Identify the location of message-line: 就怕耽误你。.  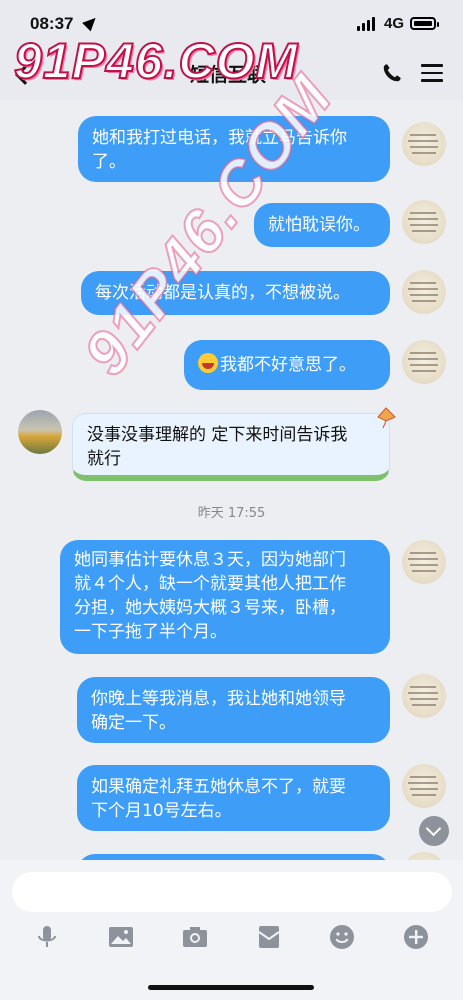
(319, 225).